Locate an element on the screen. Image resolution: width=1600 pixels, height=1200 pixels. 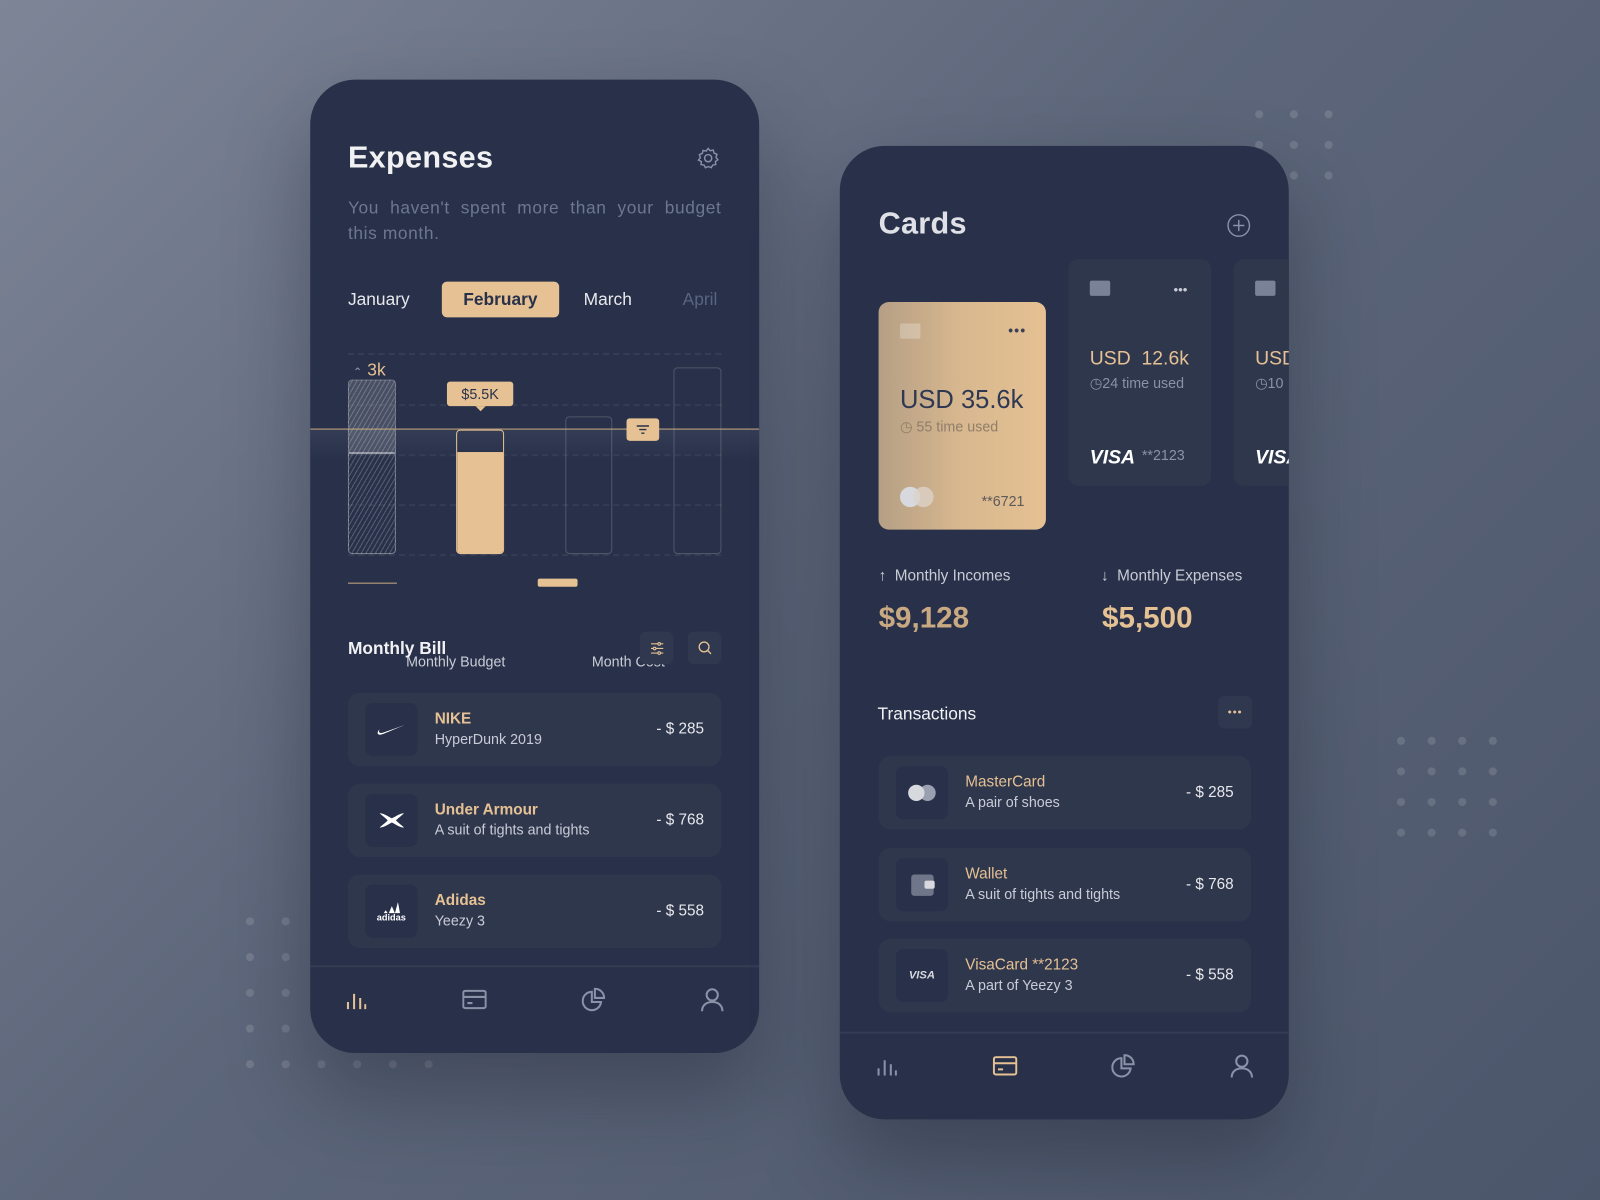
mastercard-icon is located at coordinates (921, 793).